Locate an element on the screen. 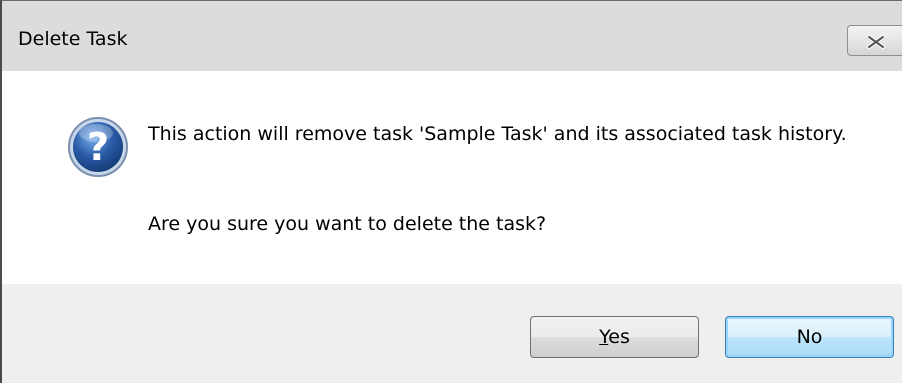  yes-mnemonic: Y is located at coordinates (604, 337).